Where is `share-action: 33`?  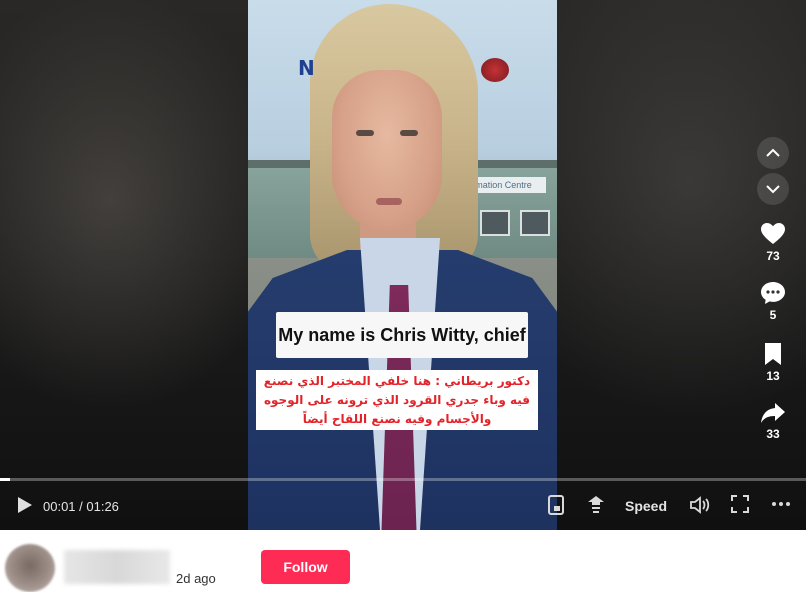
share-action: 33 is located at coordinates (773, 421).